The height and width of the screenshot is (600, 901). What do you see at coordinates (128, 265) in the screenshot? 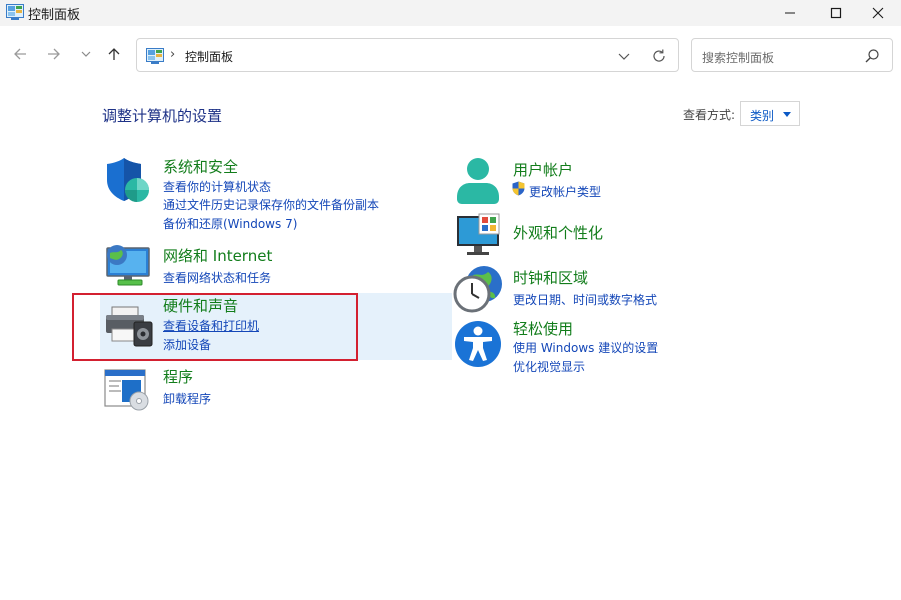
I see `network-icon` at bounding box center [128, 265].